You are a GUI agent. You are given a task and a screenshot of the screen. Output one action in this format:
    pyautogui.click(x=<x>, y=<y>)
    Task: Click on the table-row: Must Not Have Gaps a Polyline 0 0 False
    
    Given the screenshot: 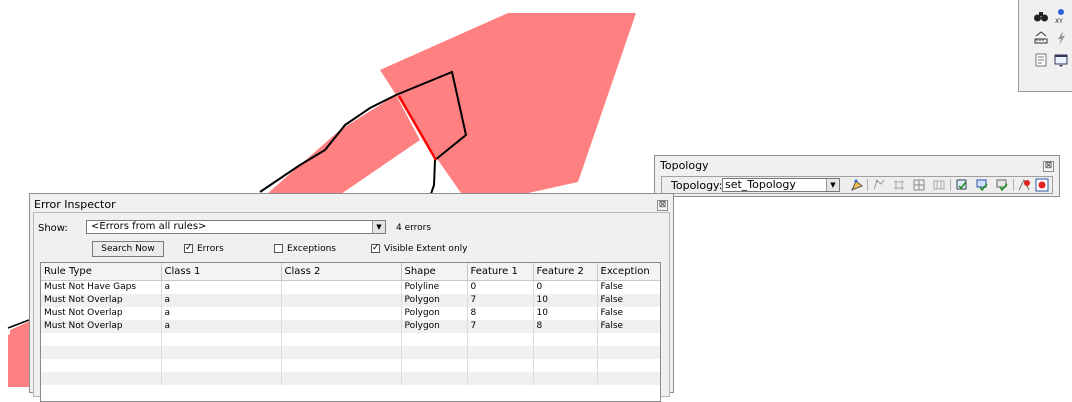 What is the action you would take?
    pyautogui.click(x=350, y=287)
    